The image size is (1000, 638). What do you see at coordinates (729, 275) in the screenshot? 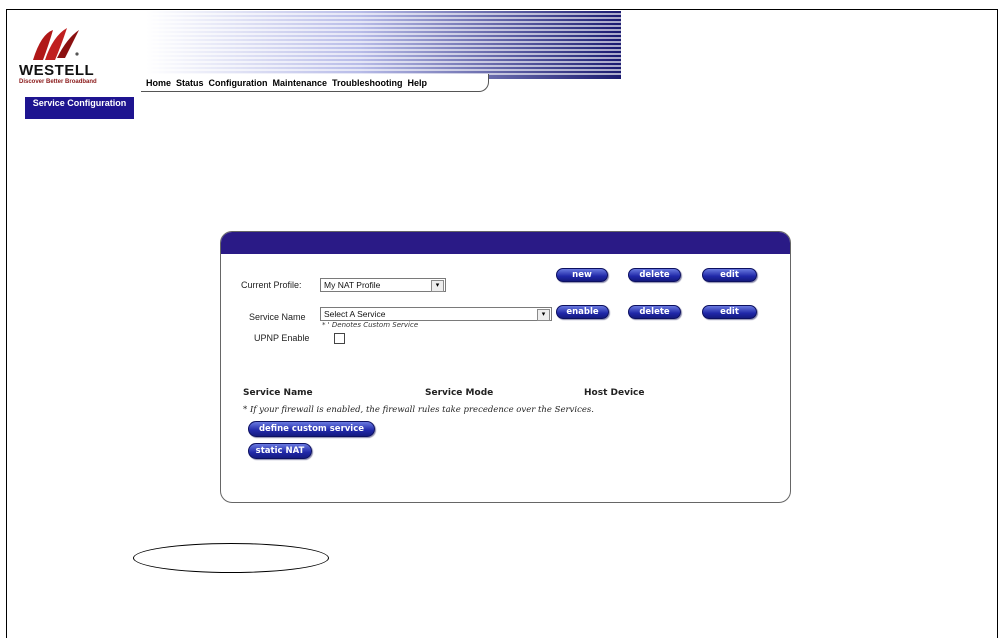
I see `edit-profile-button: edit` at bounding box center [729, 275].